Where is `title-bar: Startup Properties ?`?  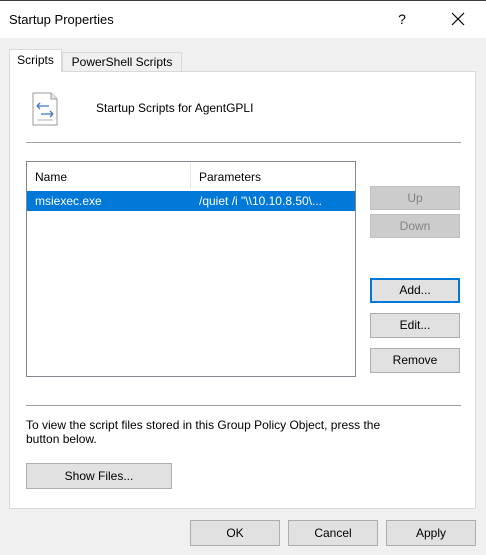
title-bar: Startup Properties ? is located at coordinates (243, 19).